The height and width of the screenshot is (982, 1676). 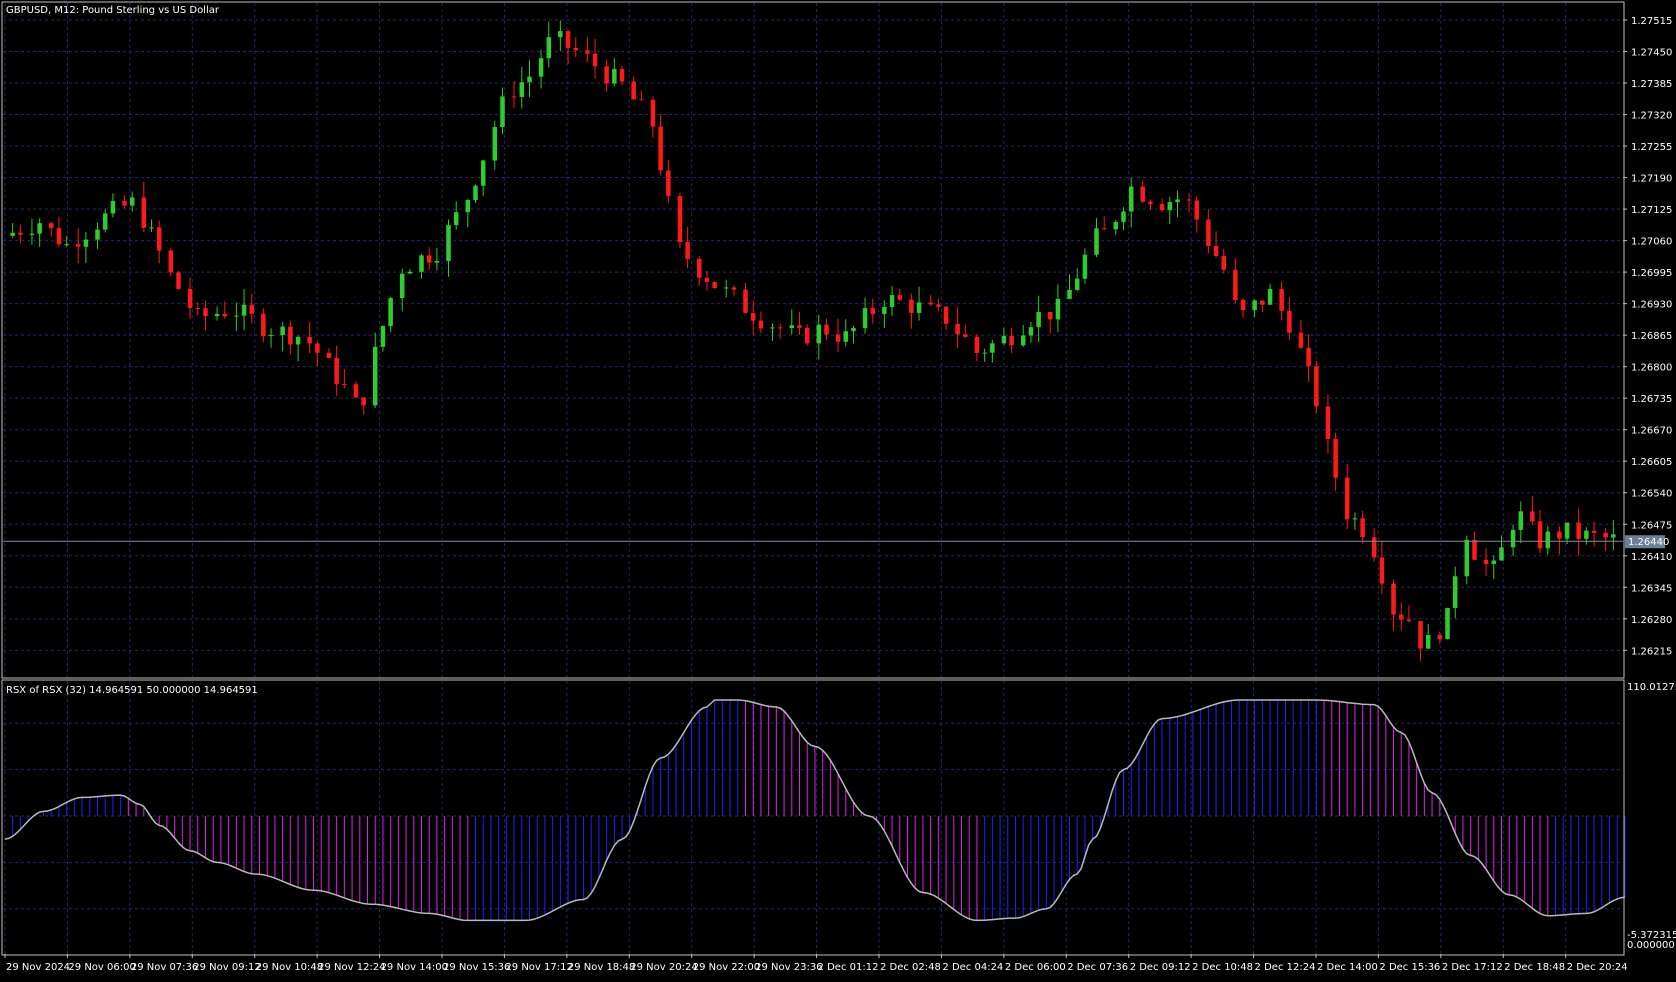 I want to click on time-tick-label: 2 Dec 15:36, so click(x=1409, y=967).